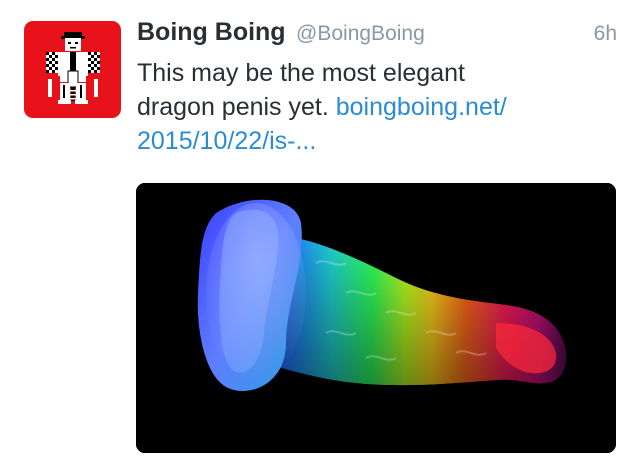 This screenshot has width=639, height=472. What do you see at coordinates (301, 73) in the screenshot?
I see `tweet-text-line-1: This may be the most elegant` at bounding box center [301, 73].